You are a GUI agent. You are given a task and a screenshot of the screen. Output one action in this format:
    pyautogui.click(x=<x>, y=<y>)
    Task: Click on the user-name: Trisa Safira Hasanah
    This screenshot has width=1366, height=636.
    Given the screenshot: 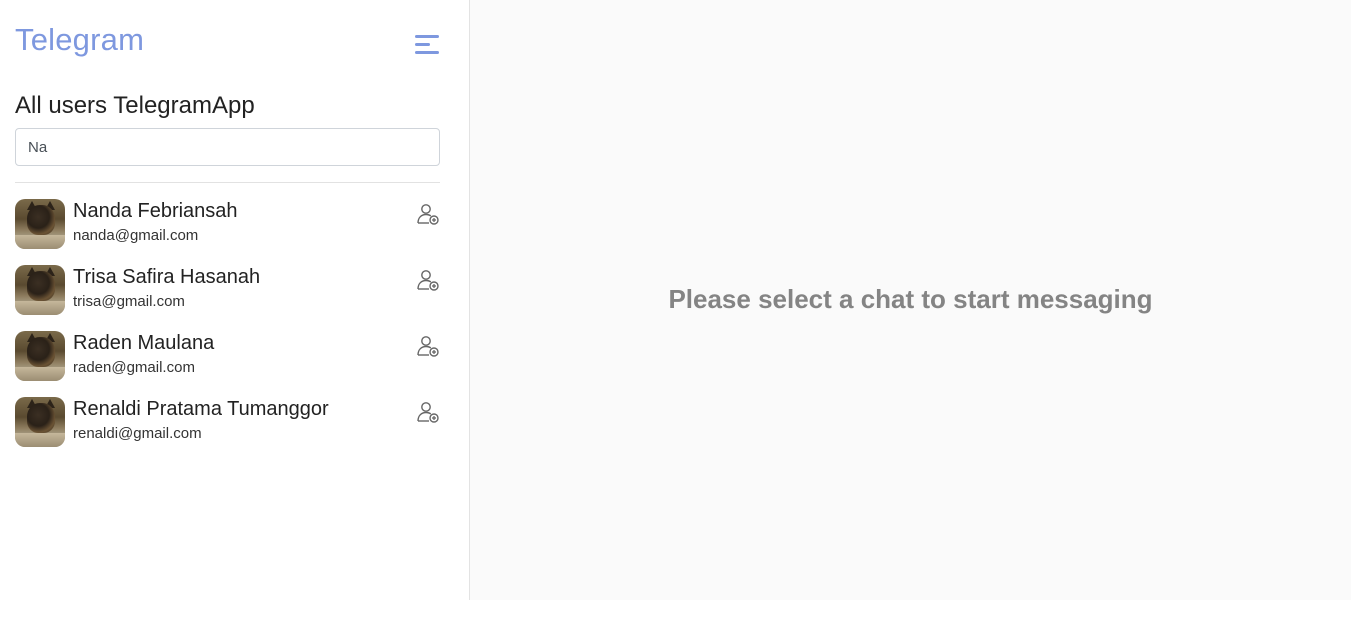 What is the action you would take?
    pyautogui.click(x=167, y=277)
    